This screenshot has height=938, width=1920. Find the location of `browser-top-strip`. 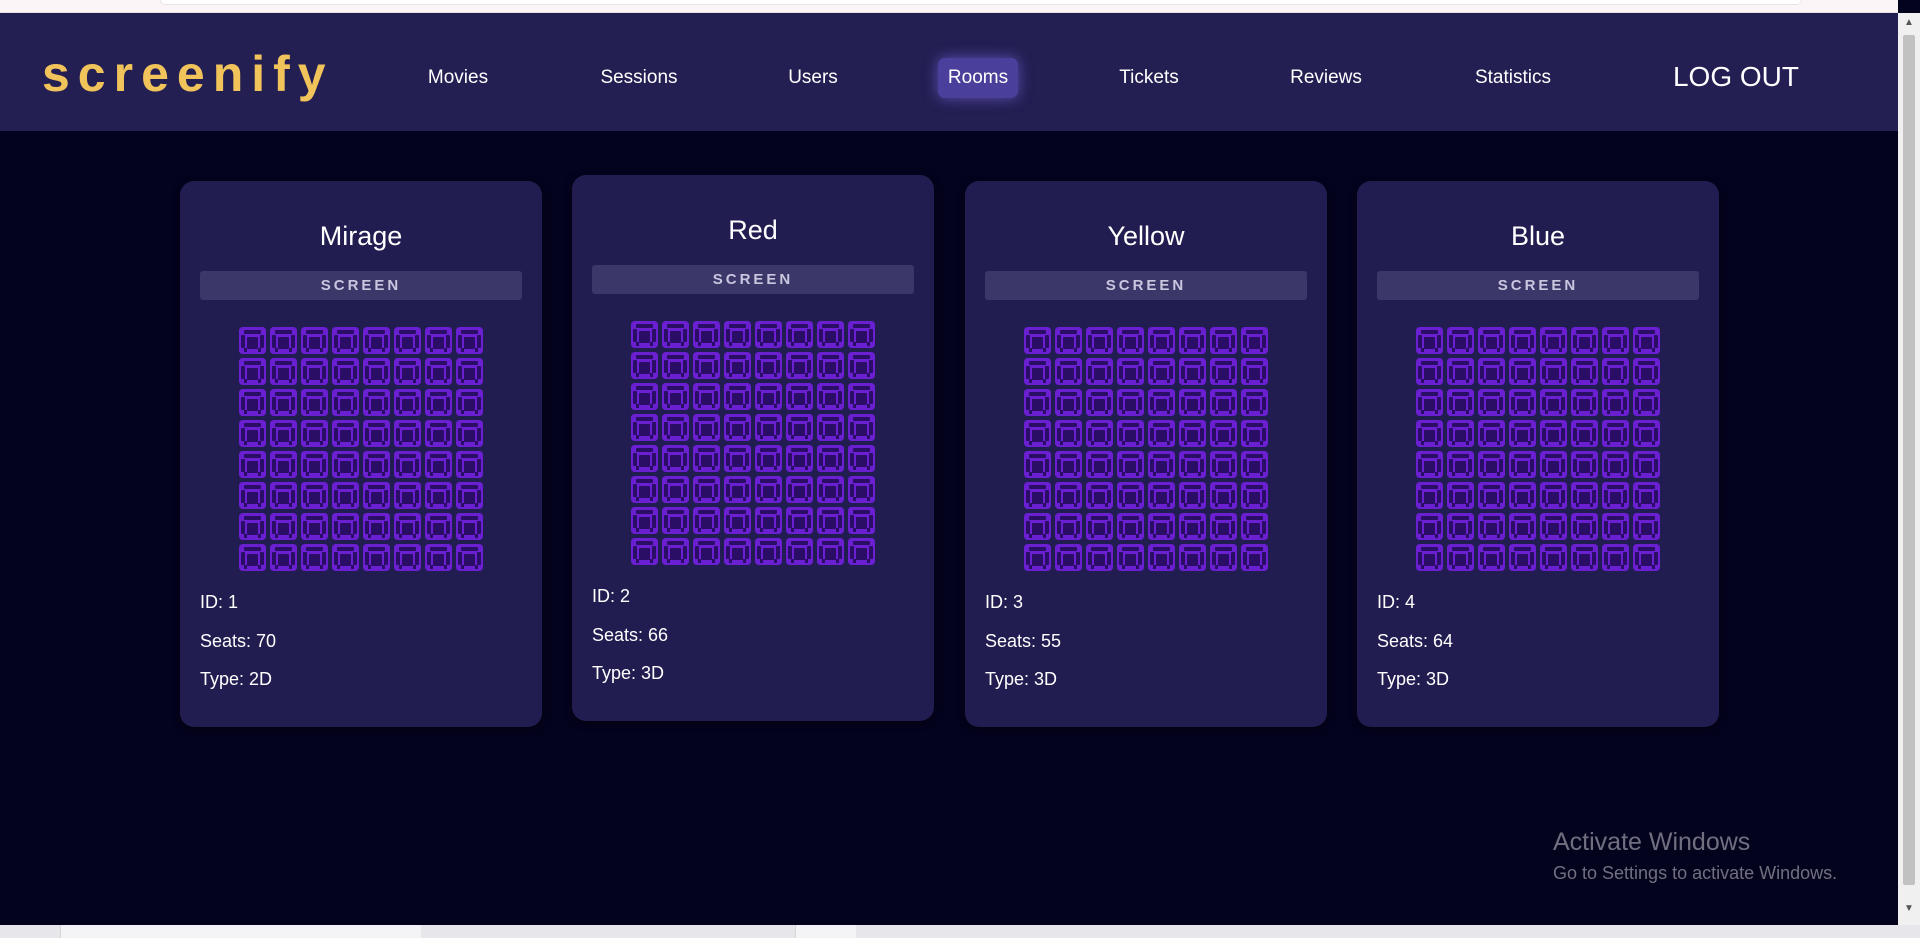

browser-top-strip is located at coordinates (949, 6).